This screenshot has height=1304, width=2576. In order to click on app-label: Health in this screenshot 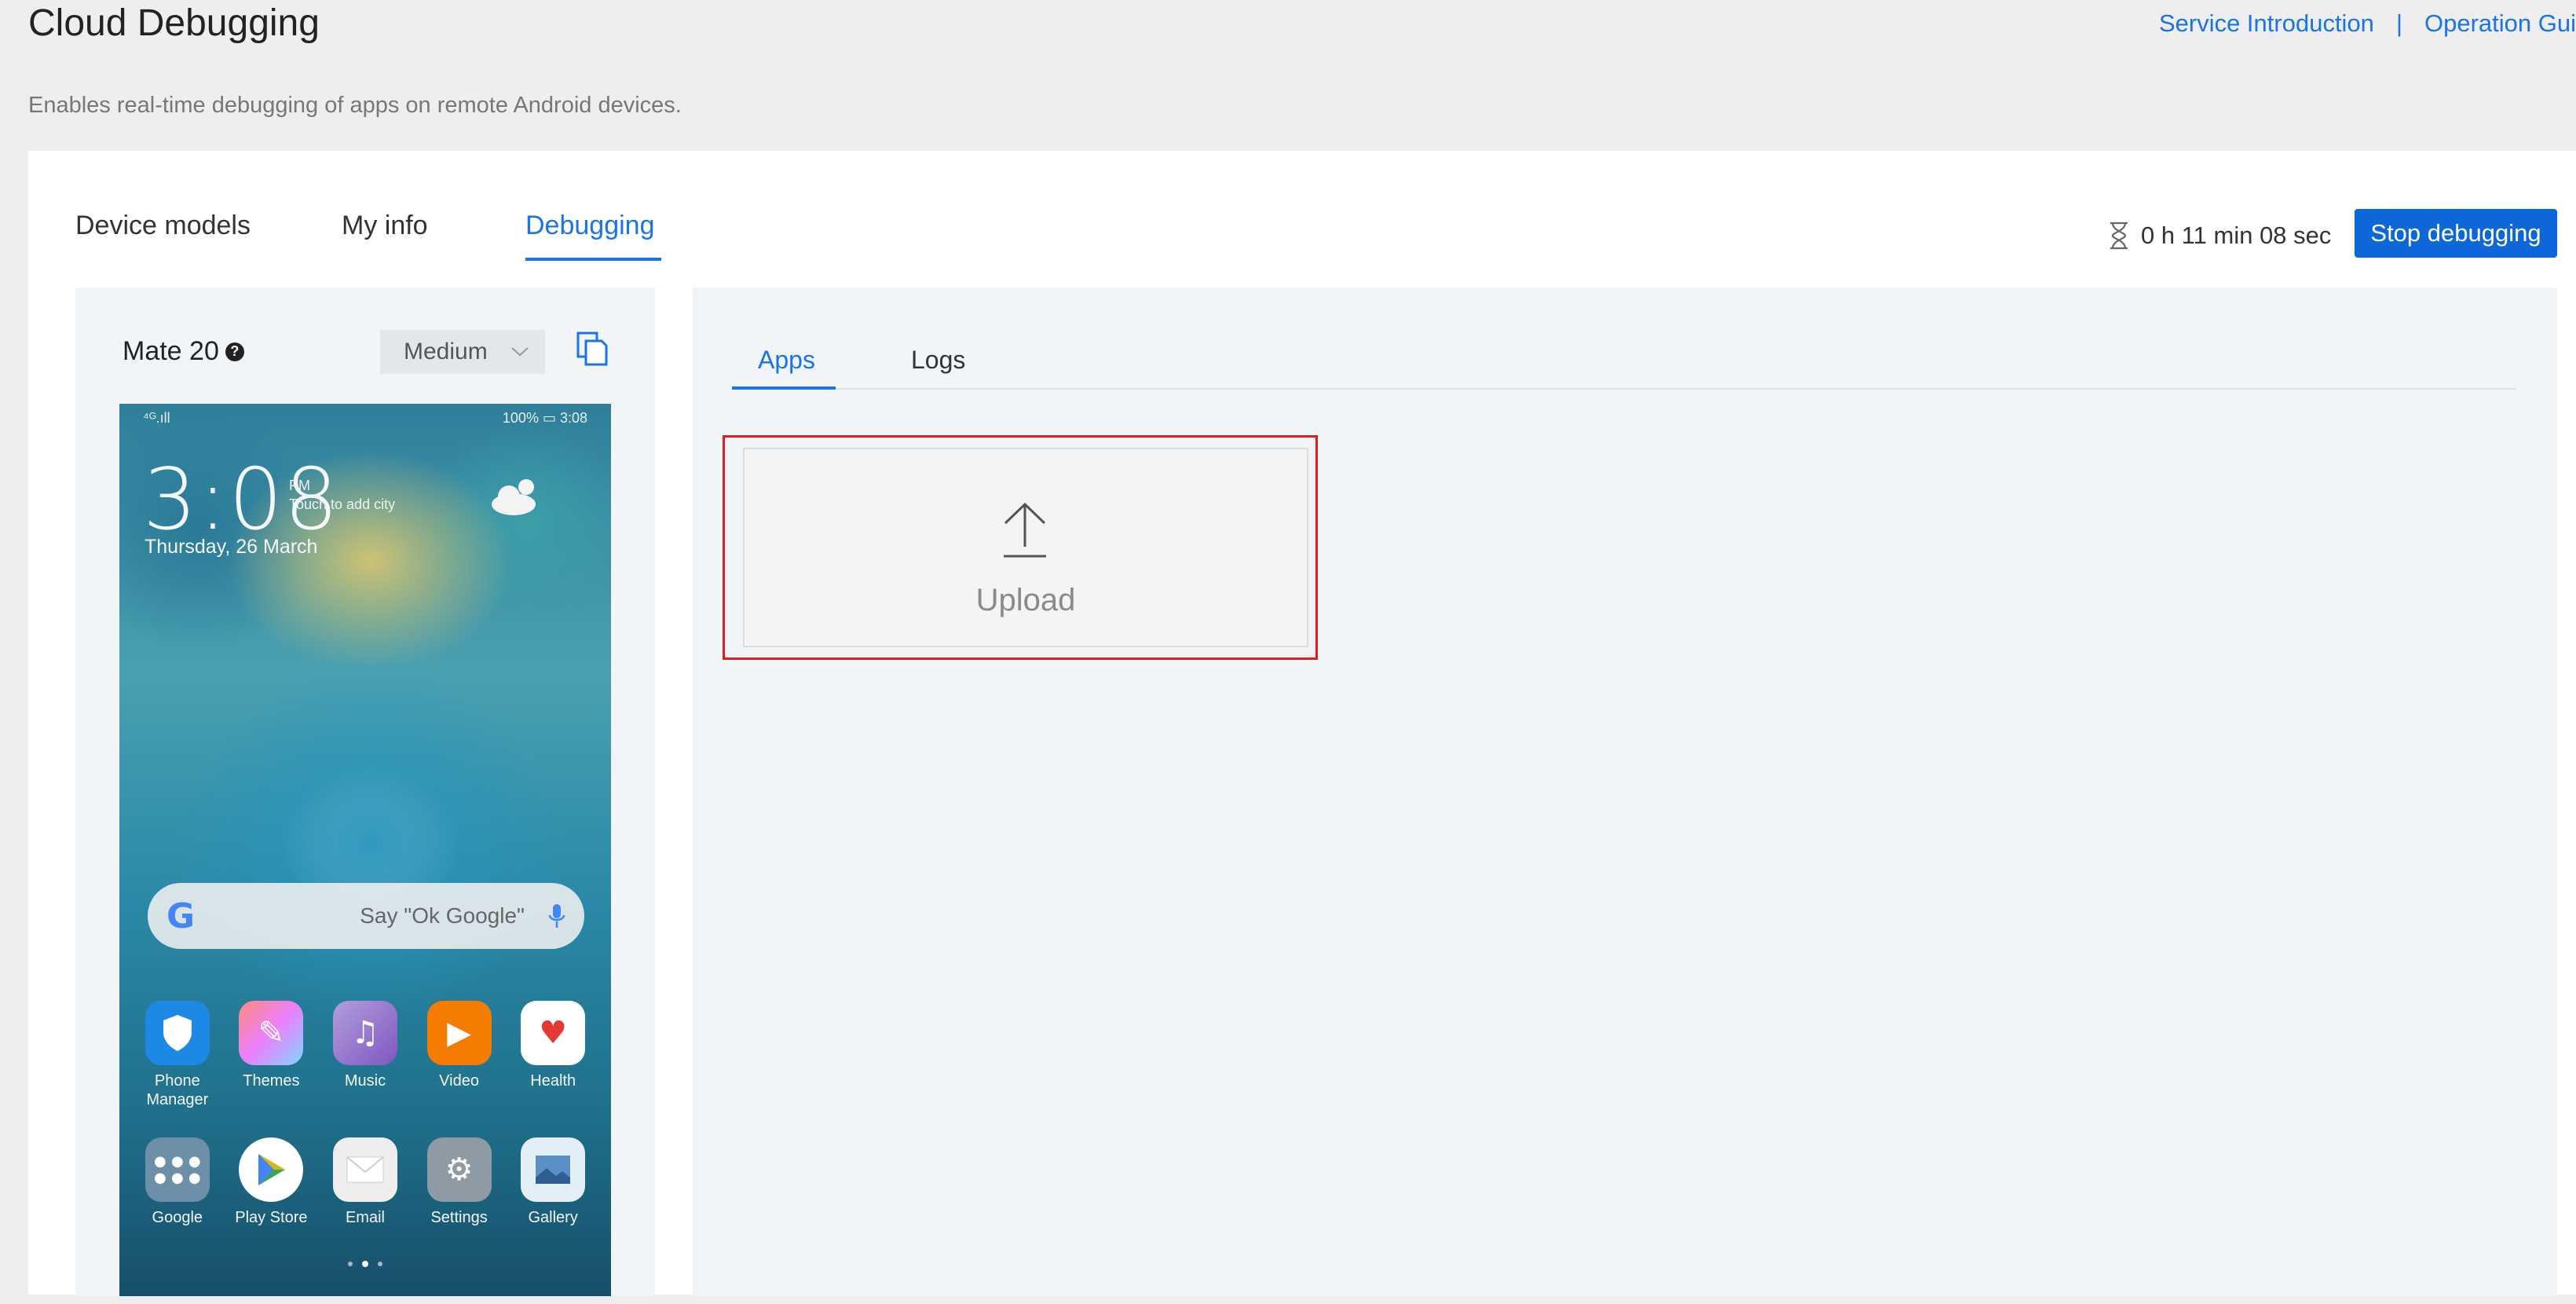, I will do `click(553, 1081)`.